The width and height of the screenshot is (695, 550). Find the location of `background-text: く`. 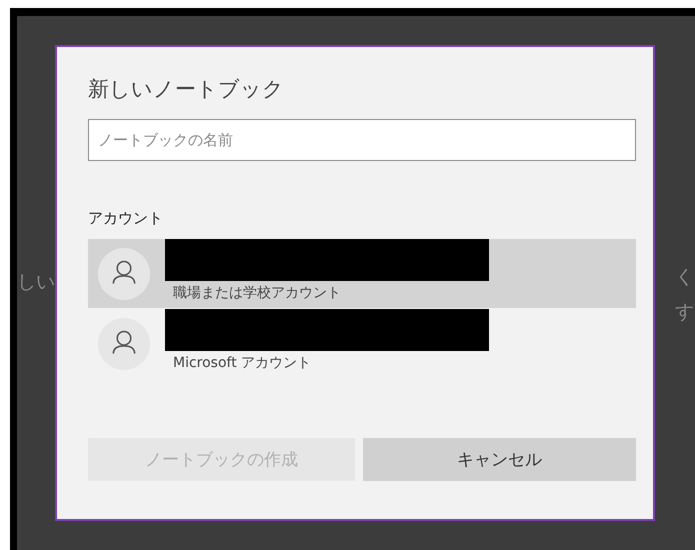

background-text: く is located at coordinates (684, 277).